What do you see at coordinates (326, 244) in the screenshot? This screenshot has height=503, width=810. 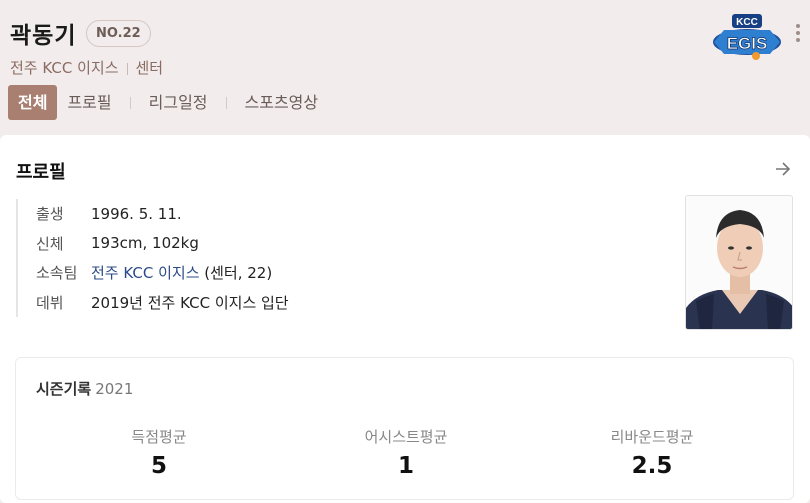 I see `info-row-body: 신체 193cm, 102kg` at bounding box center [326, 244].